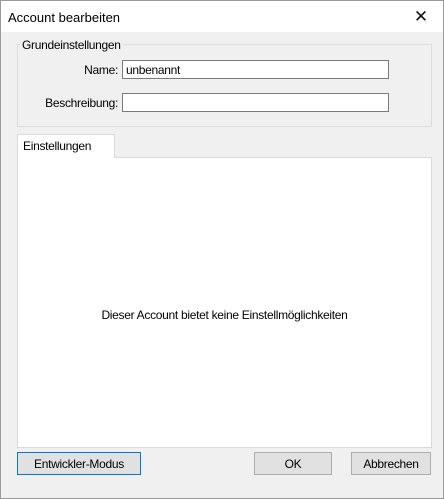  What do you see at coordinates (255, 69) in the screenshot?
I see `name-input` at bounding box center [255, 69].